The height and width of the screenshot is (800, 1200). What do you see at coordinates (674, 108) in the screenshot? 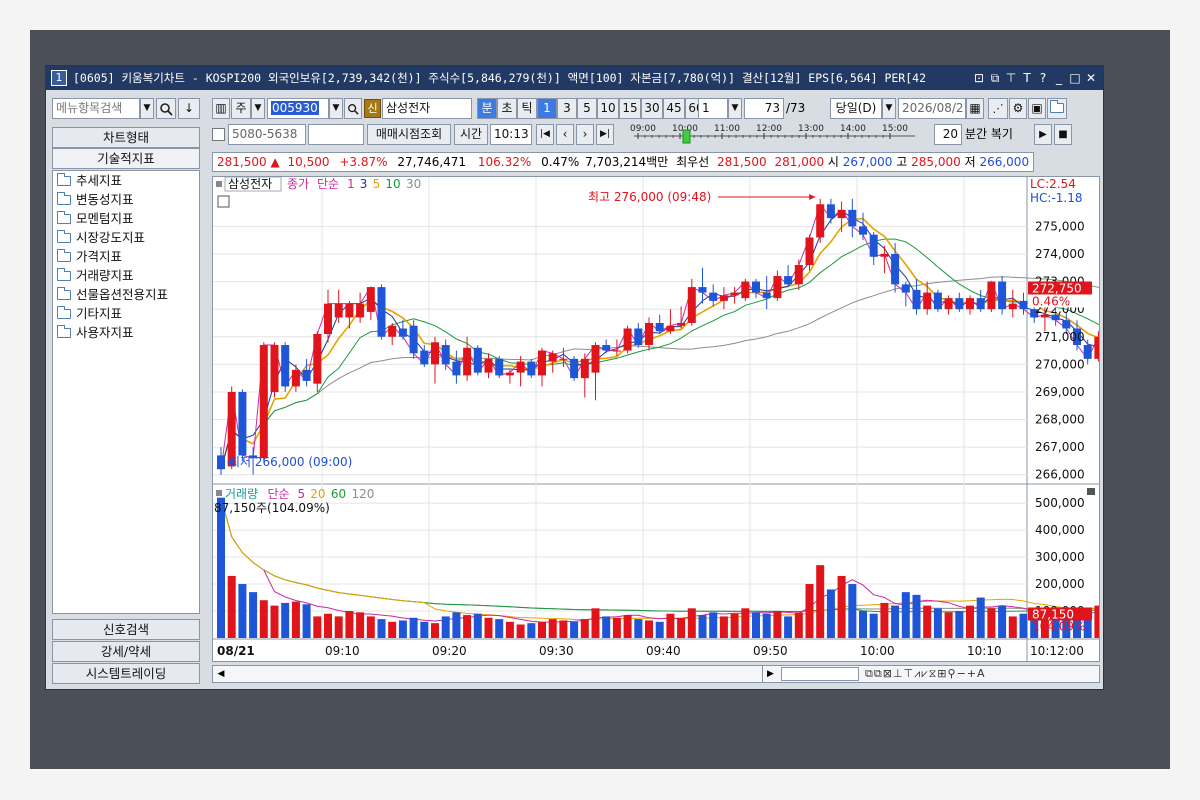
I see `interval-button: 45` at bounding box center [674, 108].